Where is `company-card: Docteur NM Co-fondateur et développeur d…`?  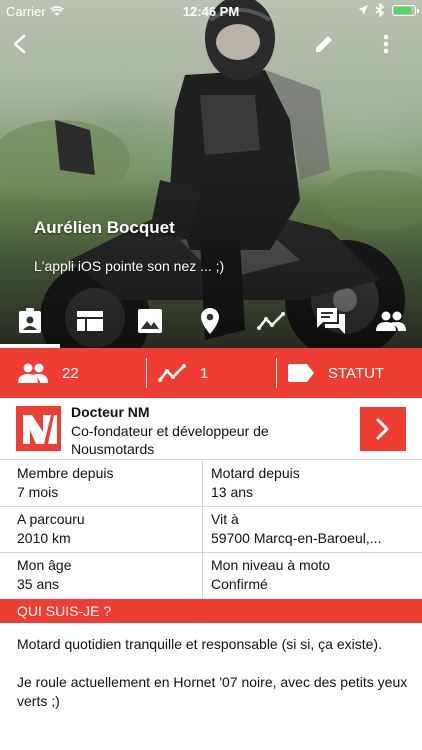
company-card: Docteur NM Co-fondateur et développeur d… is located at coordinates (211, 429).